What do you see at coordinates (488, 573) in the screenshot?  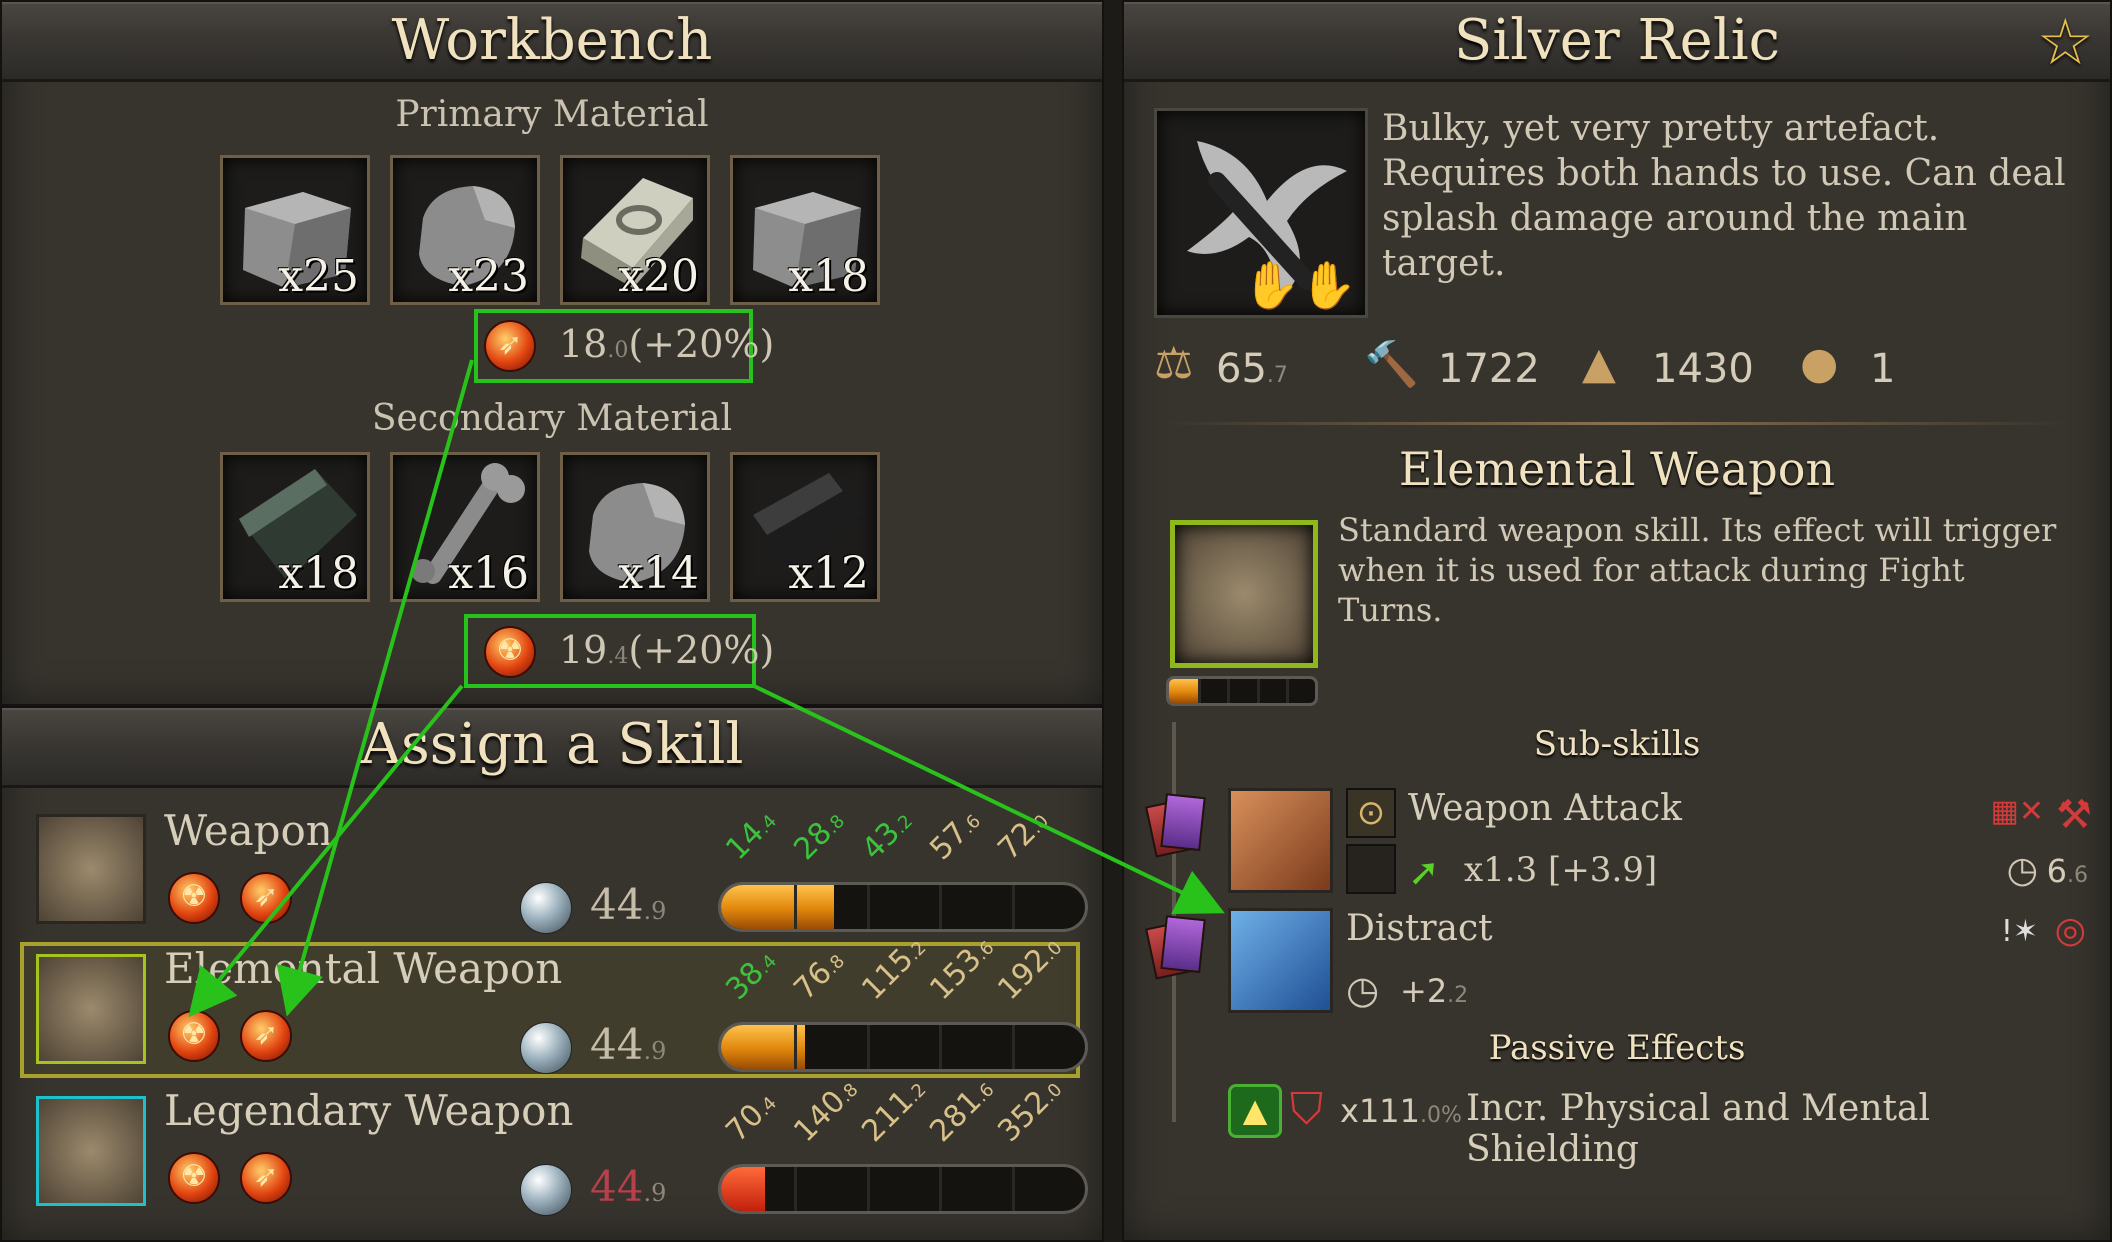 I see `slot-count: x16` at bounding box center [488, 573].